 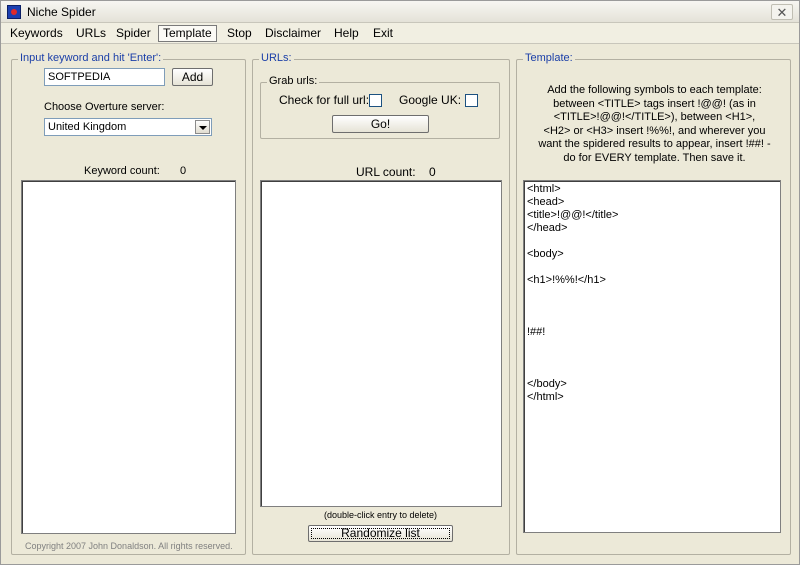 I want to click on instruction-line: between <TITLE> tags insert !@@! (as in, so click(x=654, y=103).